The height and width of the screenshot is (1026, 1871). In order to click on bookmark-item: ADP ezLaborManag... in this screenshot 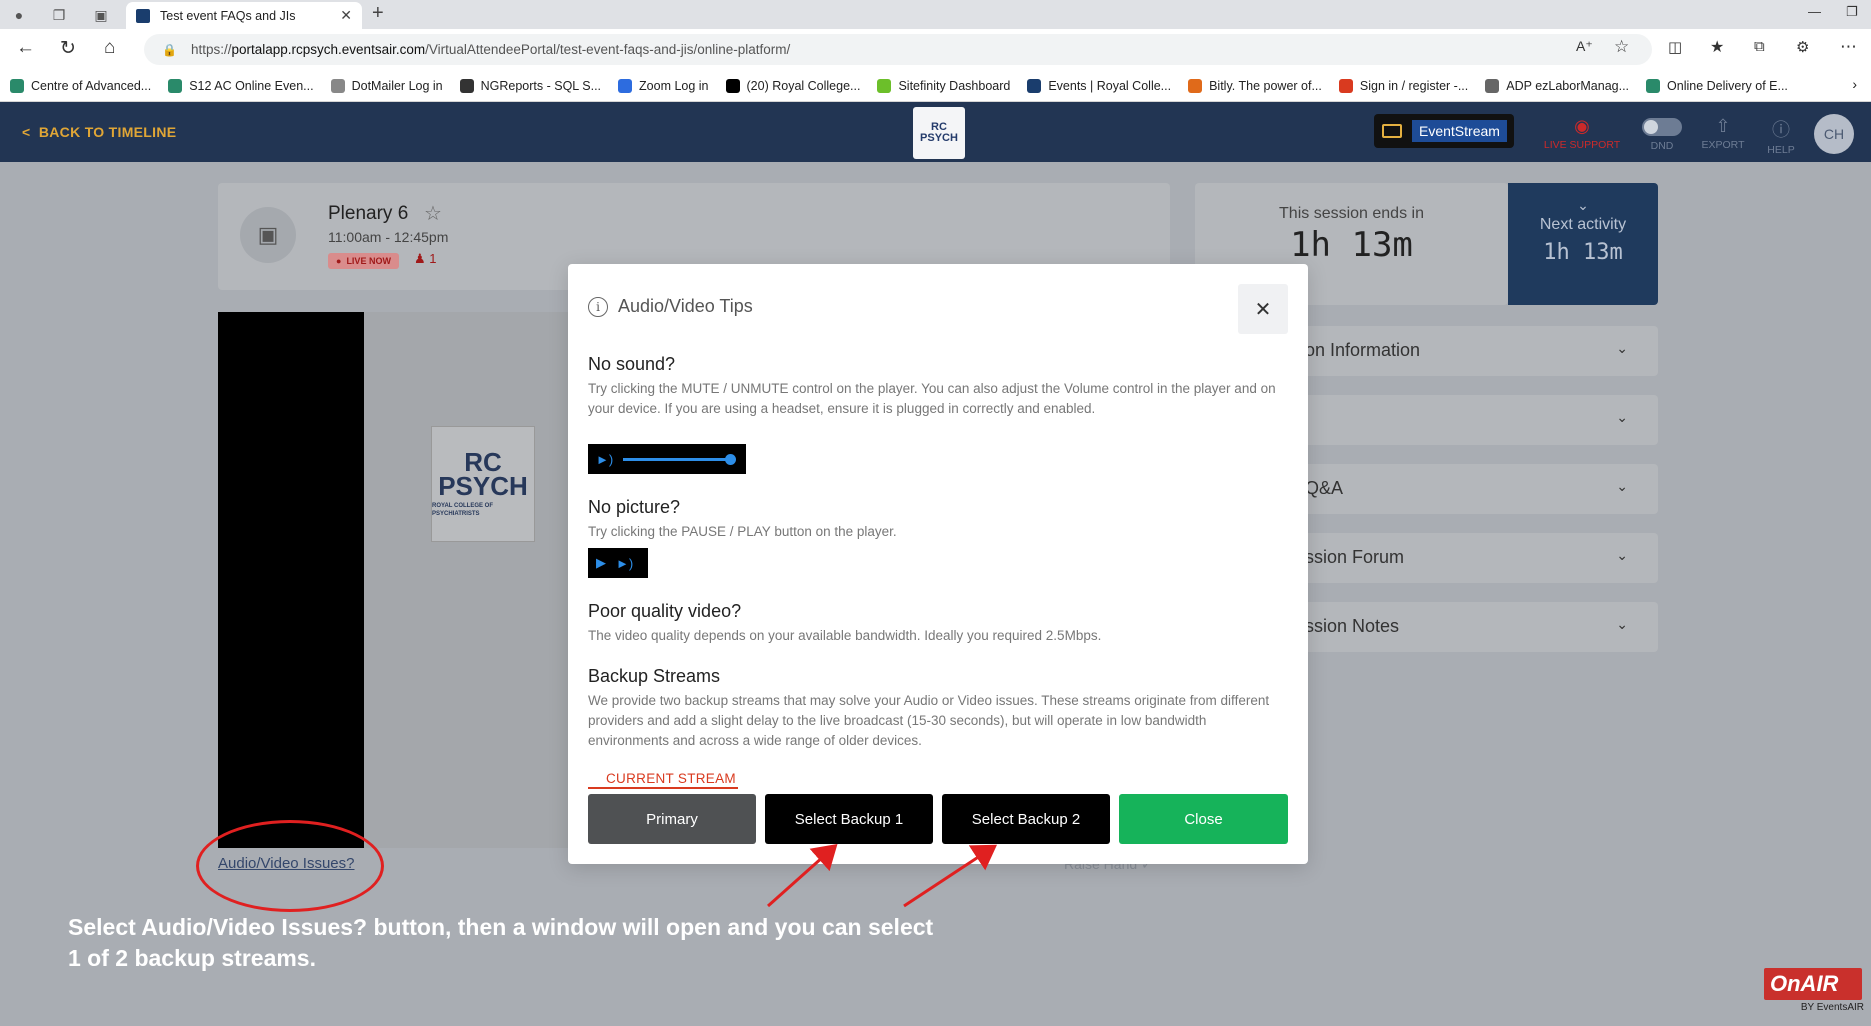, I will do `click(1557, 85)`.